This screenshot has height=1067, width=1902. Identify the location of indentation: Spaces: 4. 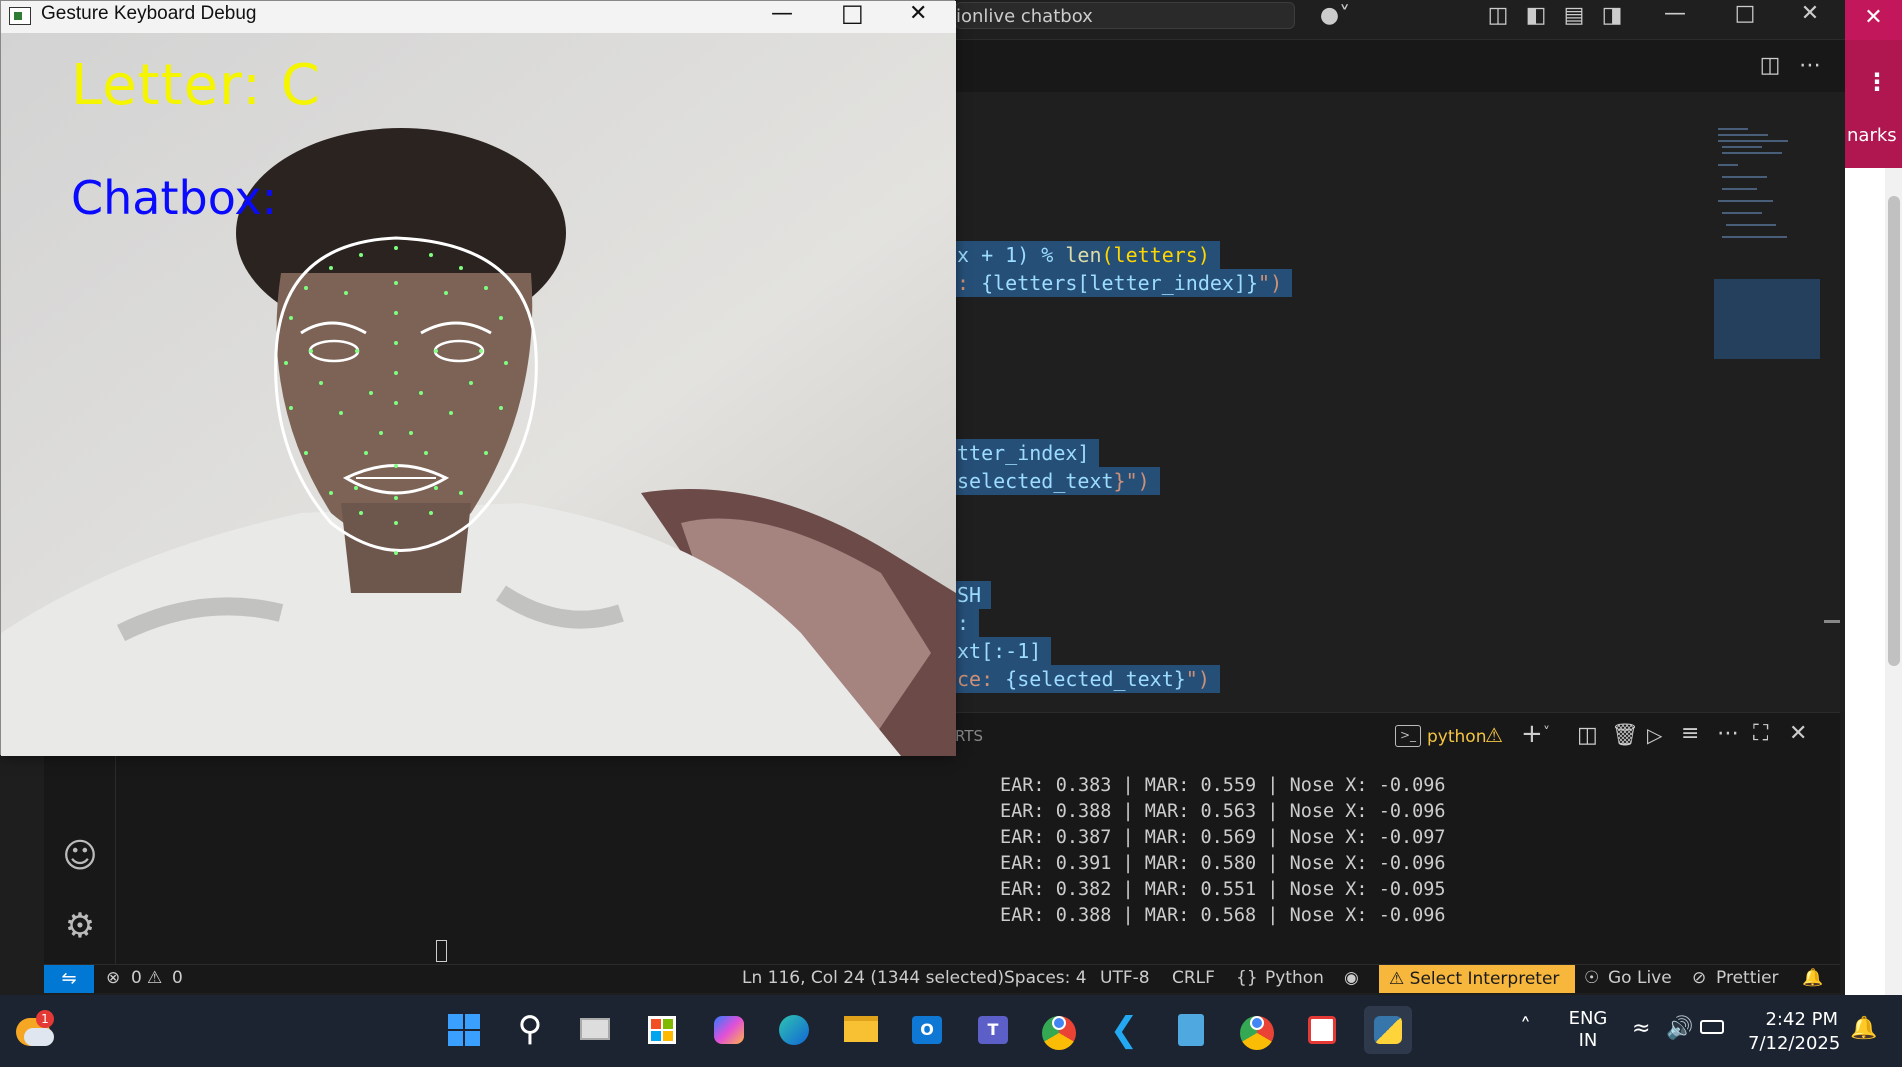
(1045, 978).